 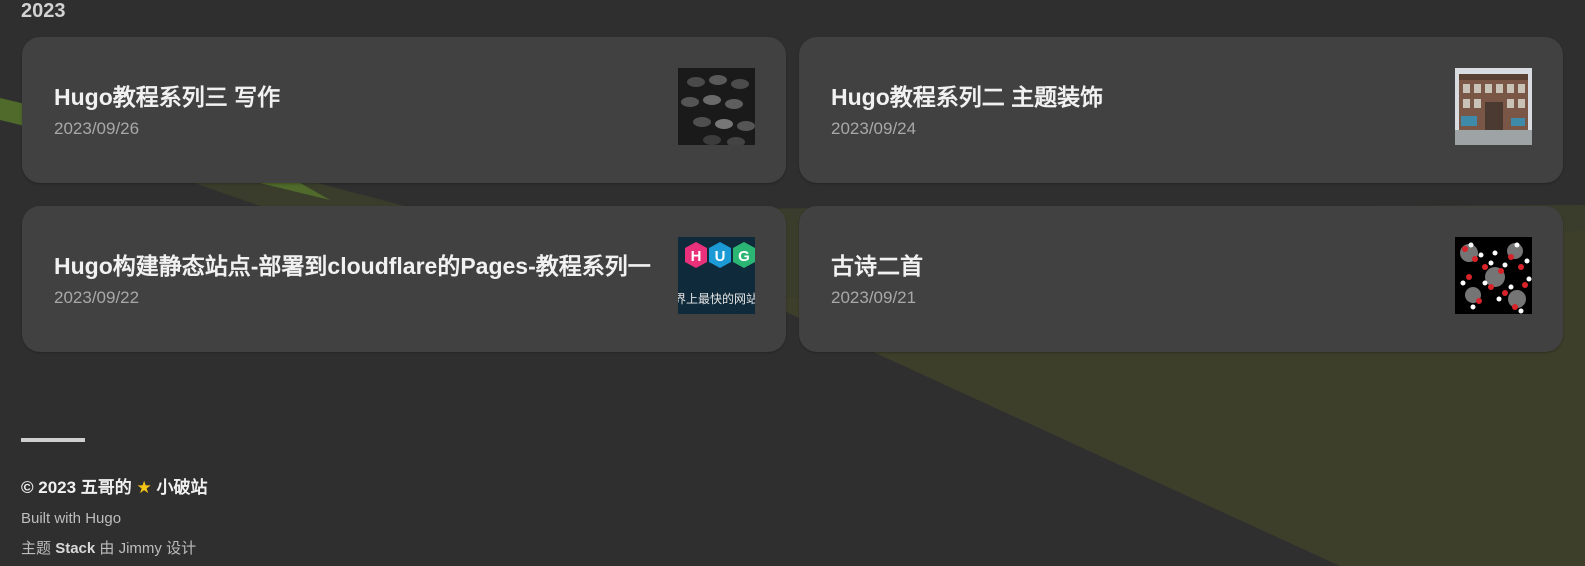 What do you see at coordinates (967, 95) in the screenshot?
I see `article-title: Hugo教程系列二 主题装饰` at bounding box center [967, 95].